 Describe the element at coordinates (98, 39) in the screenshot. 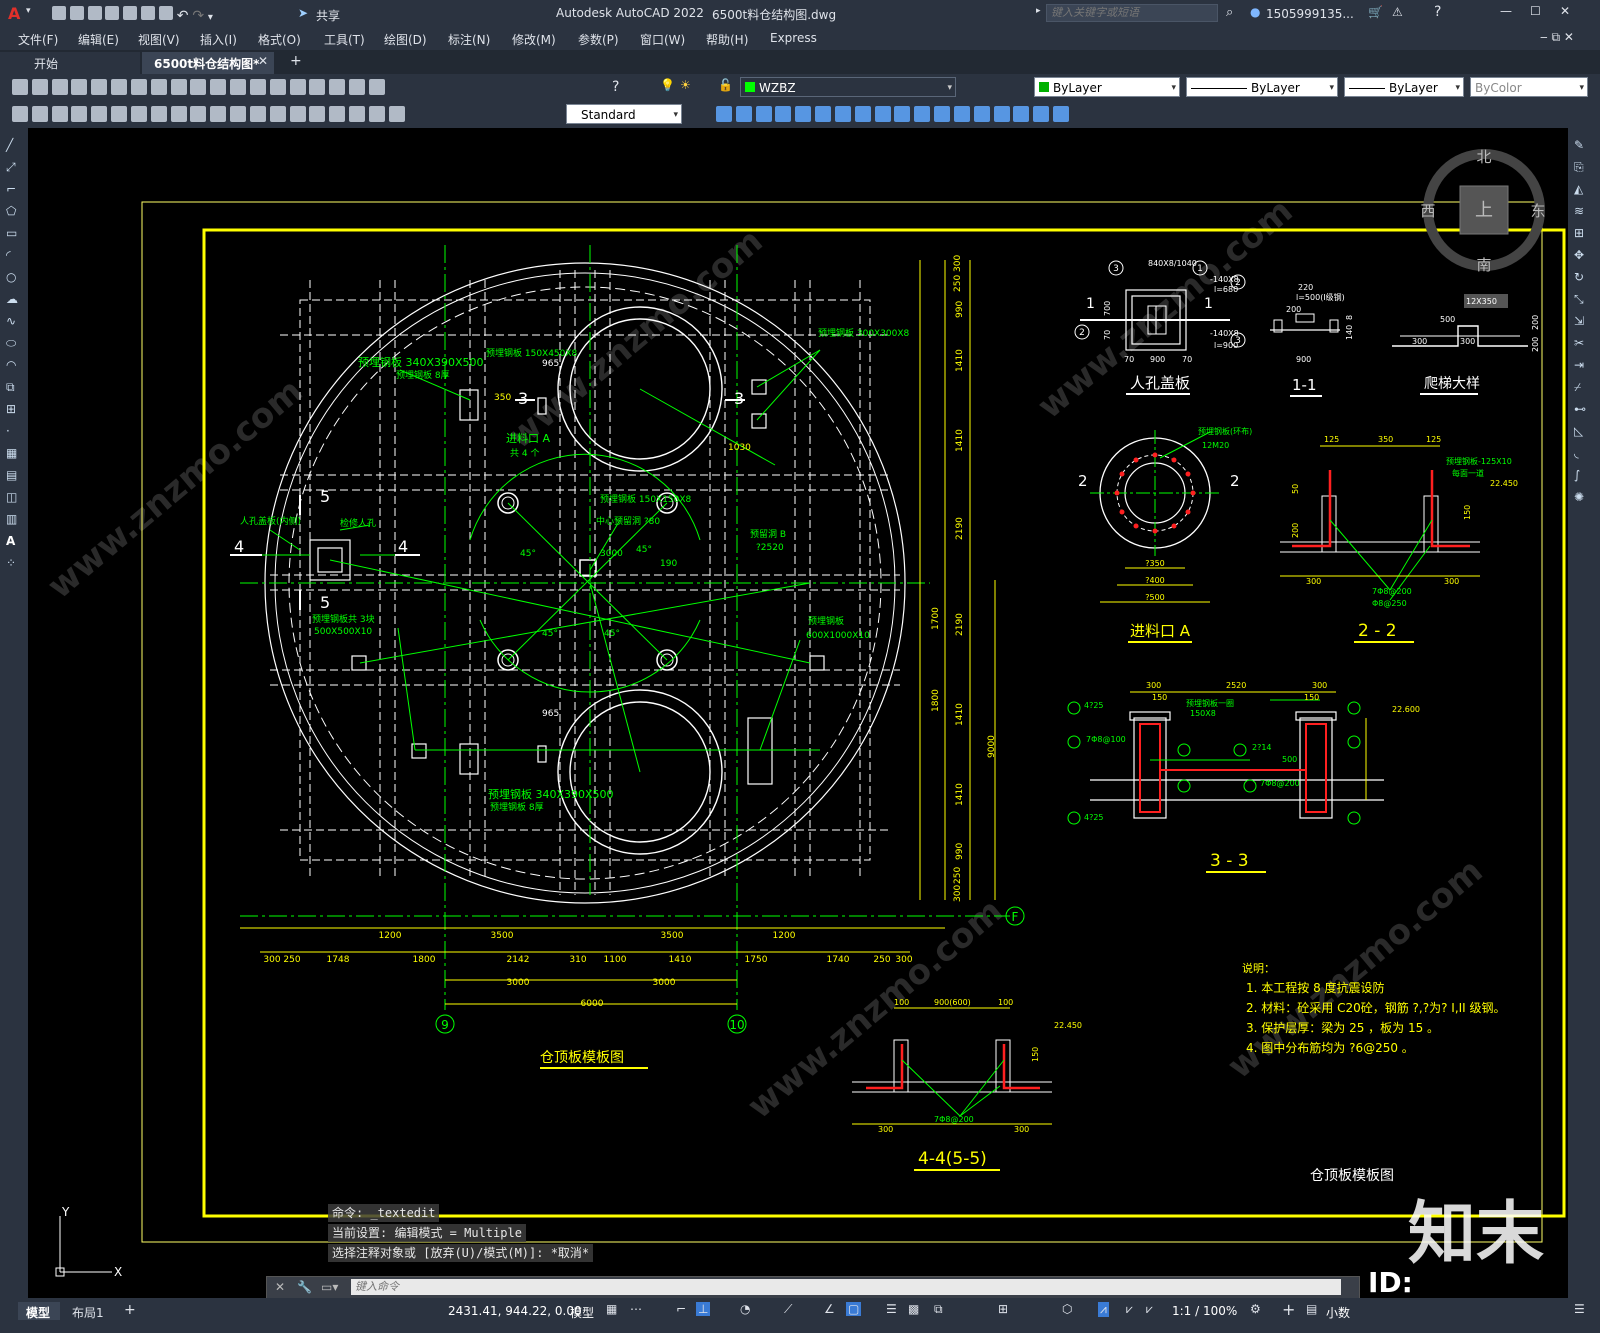

I see `menu-edit: 编辑(E)` at that location.